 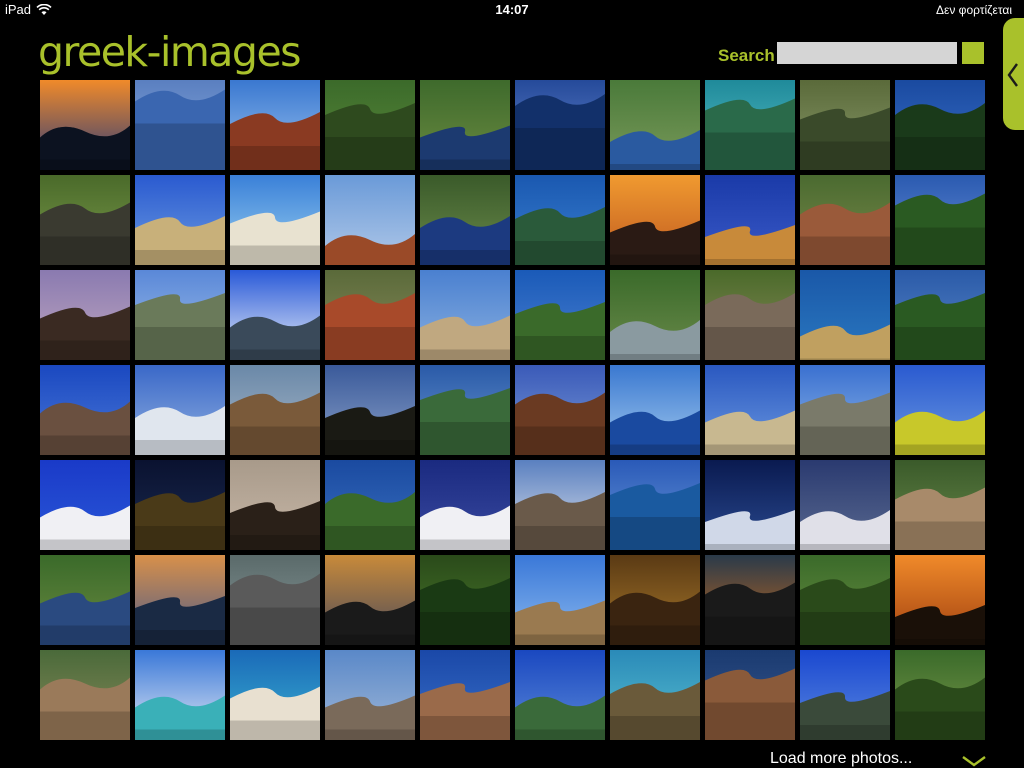 What do you see at coordinates (867, 53) in the screenshot?
I see `search-input` at bounding box center [867, 53].